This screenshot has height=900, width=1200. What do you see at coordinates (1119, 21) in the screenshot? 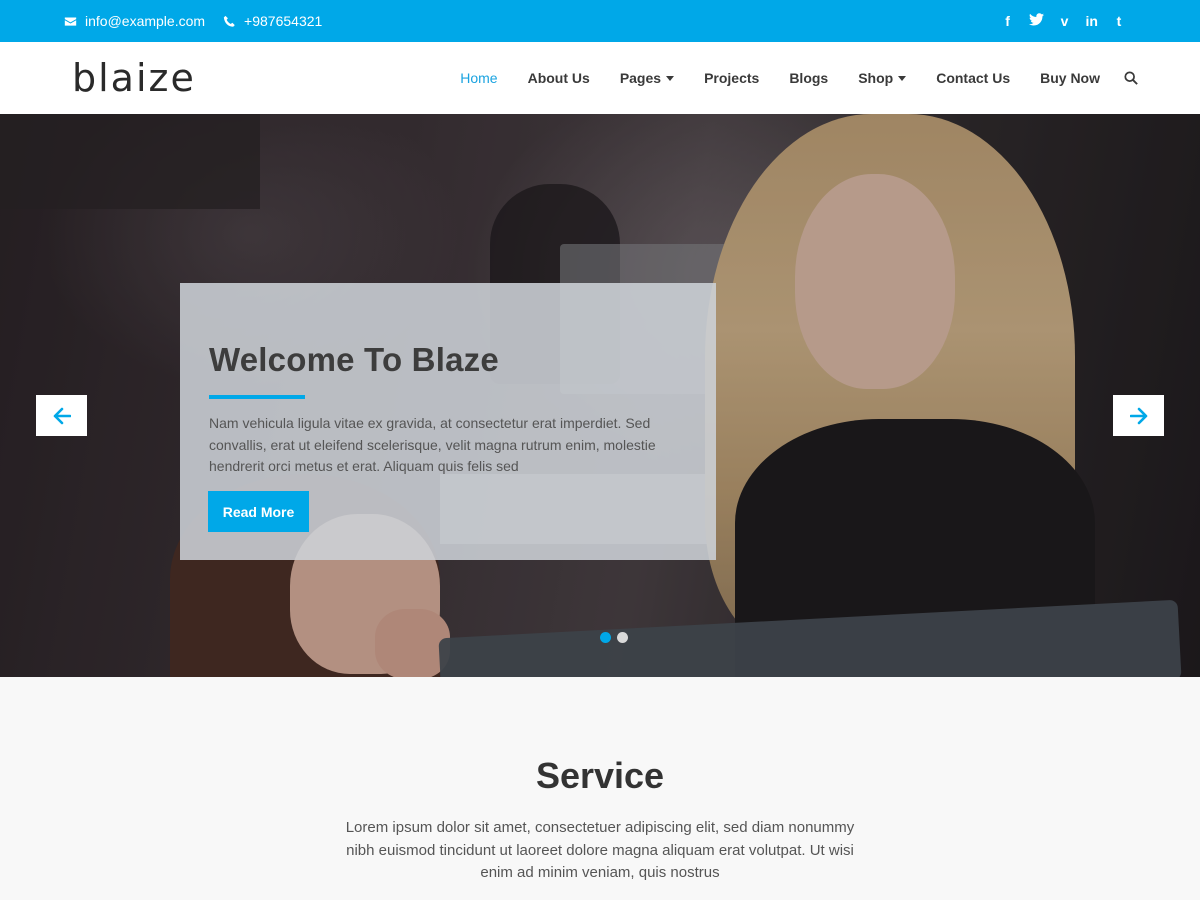
I see `tumblr-icon: t` at bounding box center [1119, 21].